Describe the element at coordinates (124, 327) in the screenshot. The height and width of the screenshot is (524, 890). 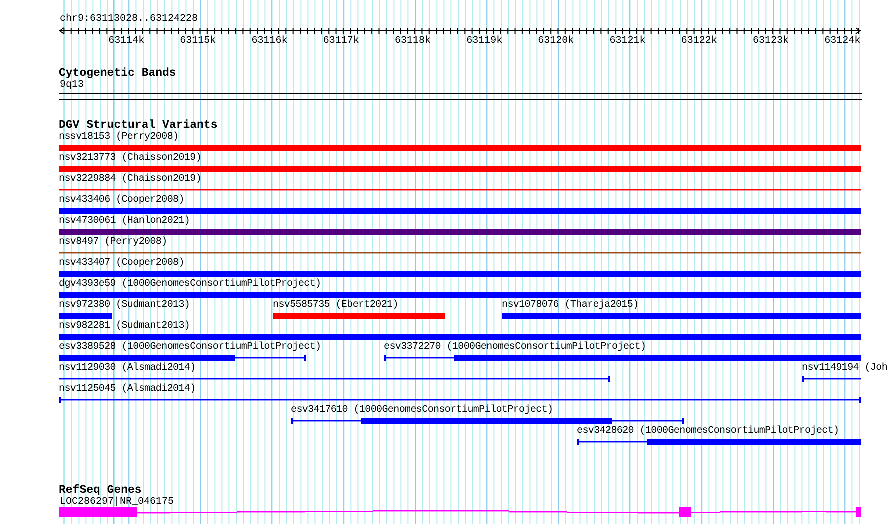
I see `variant-label: nsv982281 (Sudmant2013)` at that location.